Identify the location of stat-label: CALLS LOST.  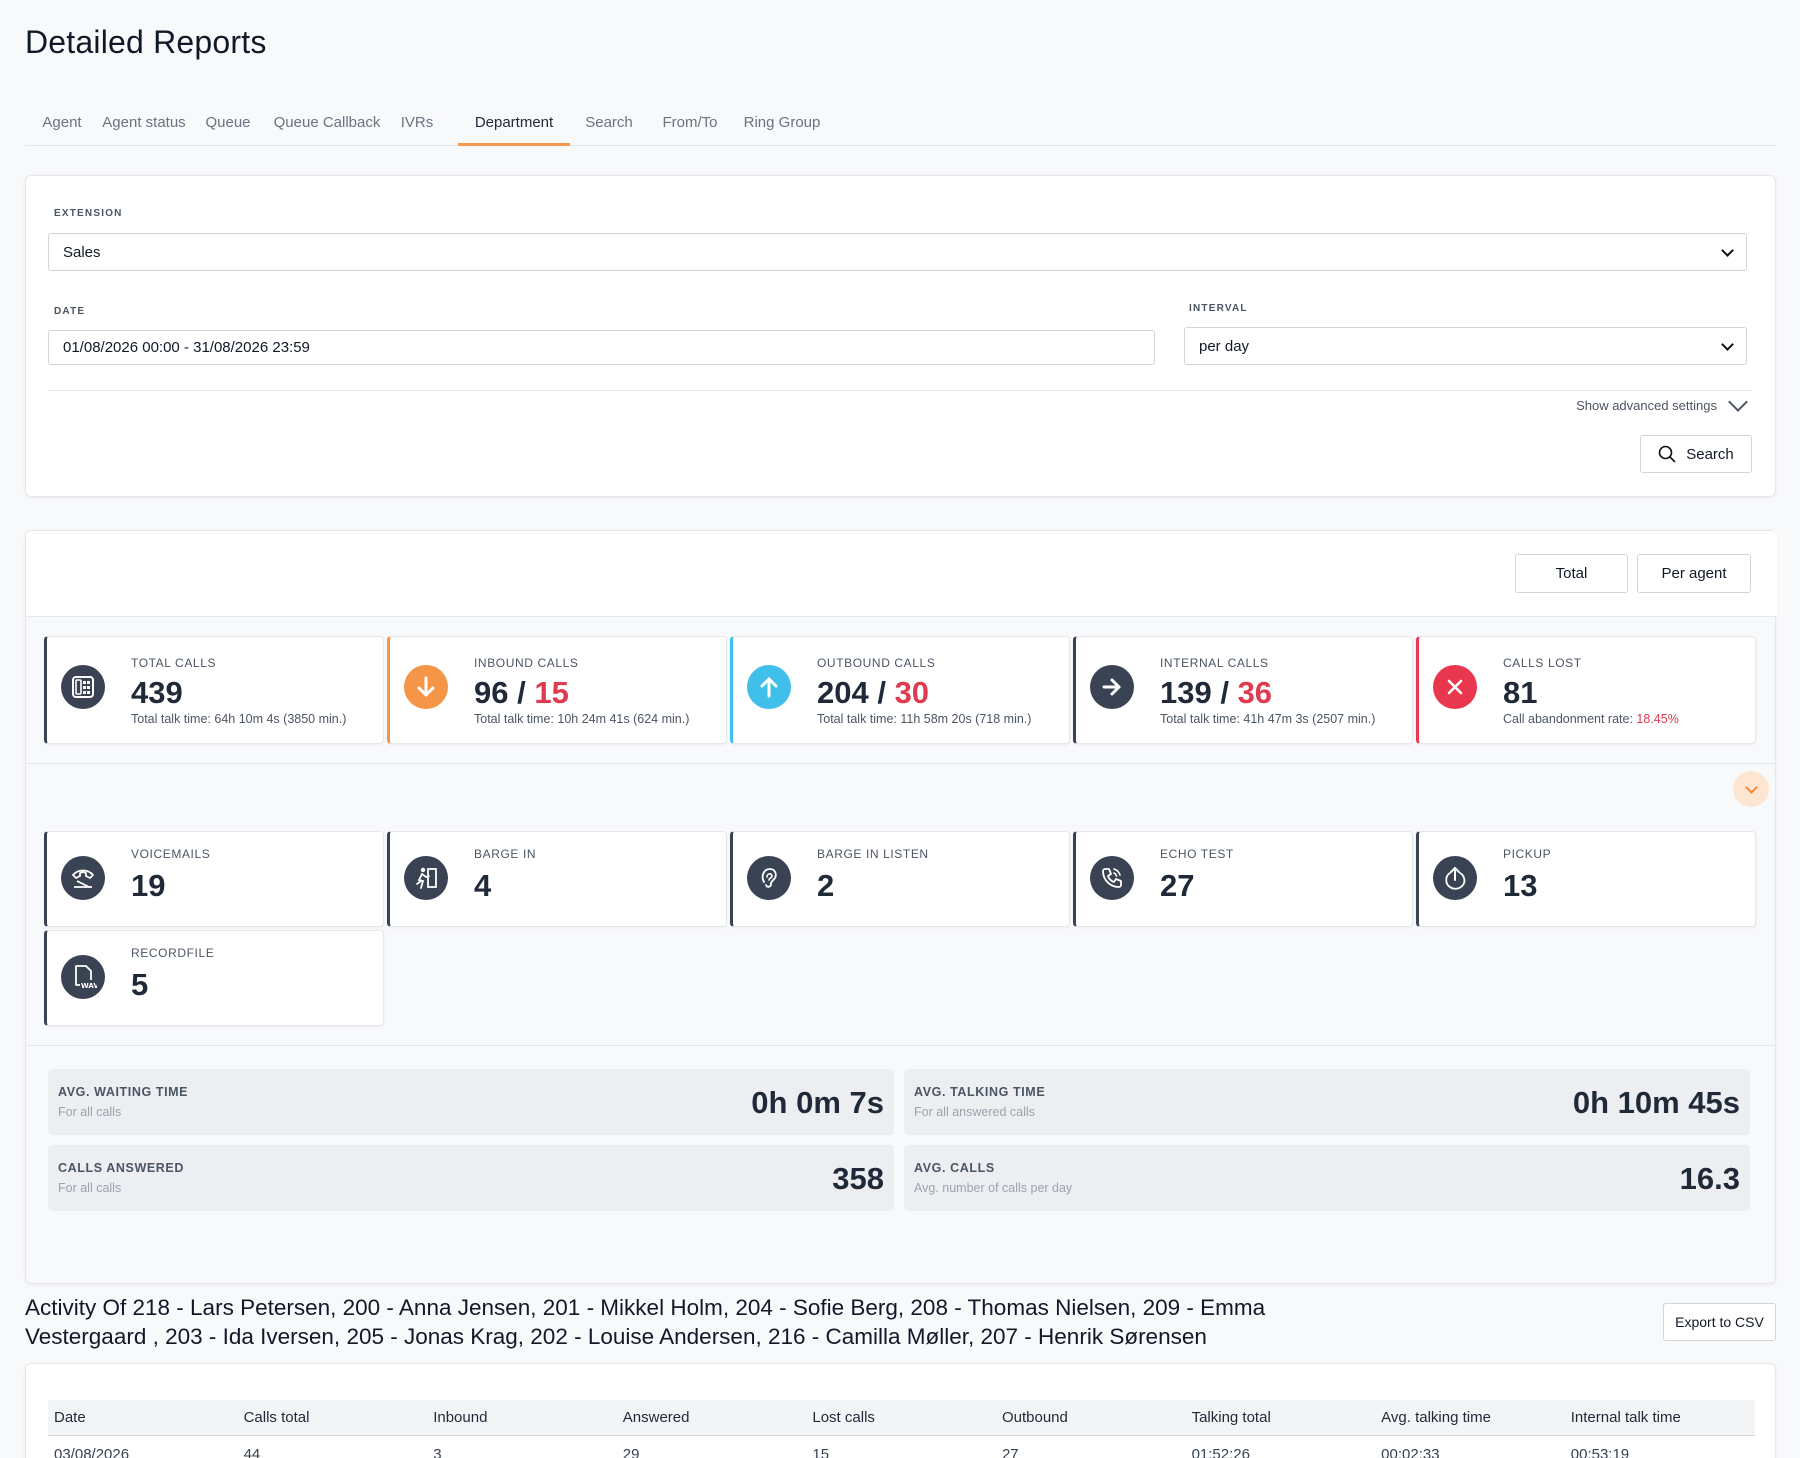
(1542, 663).